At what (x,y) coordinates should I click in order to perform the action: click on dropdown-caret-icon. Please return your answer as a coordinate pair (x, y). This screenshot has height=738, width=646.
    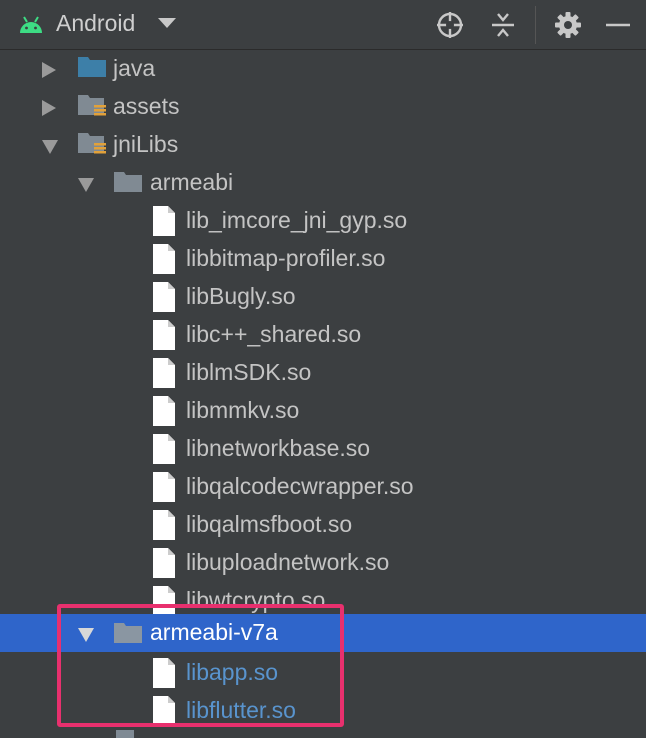
    Looking at the image, I should click on (167, 23).